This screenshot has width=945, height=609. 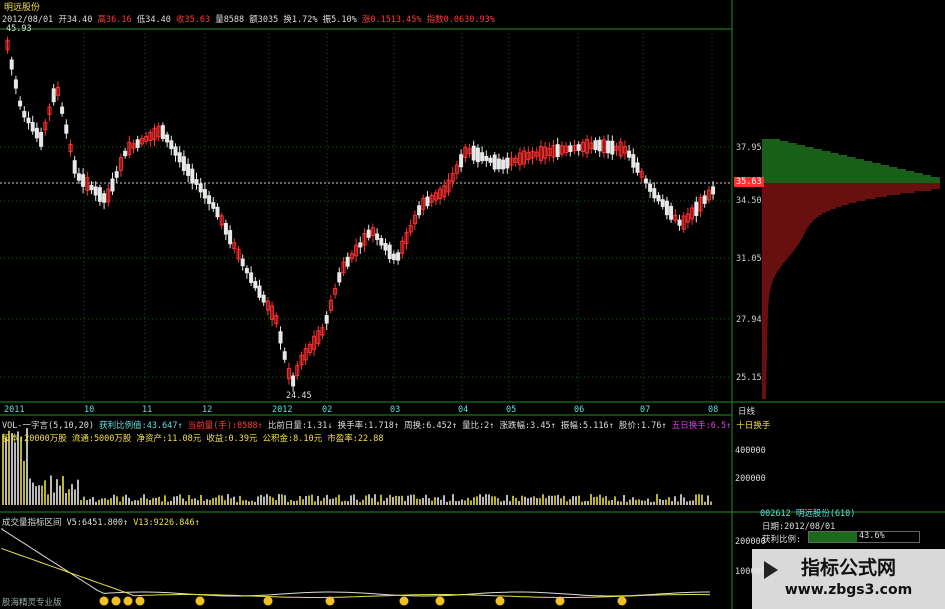 What do you see at coordinates (645, 410) in the screenshot?
I see `month-label: 07` at bounding box center [645, 410].